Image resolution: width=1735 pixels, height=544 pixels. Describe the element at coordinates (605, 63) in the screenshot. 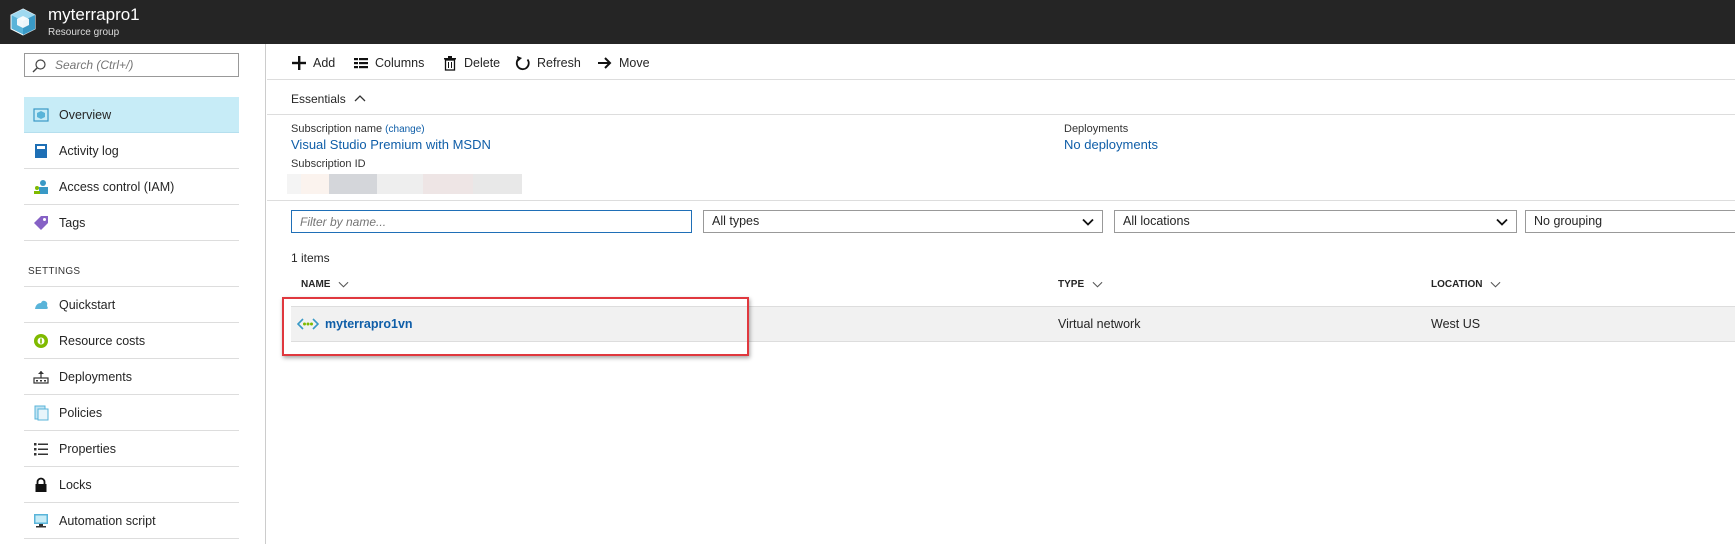

I see `arrow-right-icon` at that location.